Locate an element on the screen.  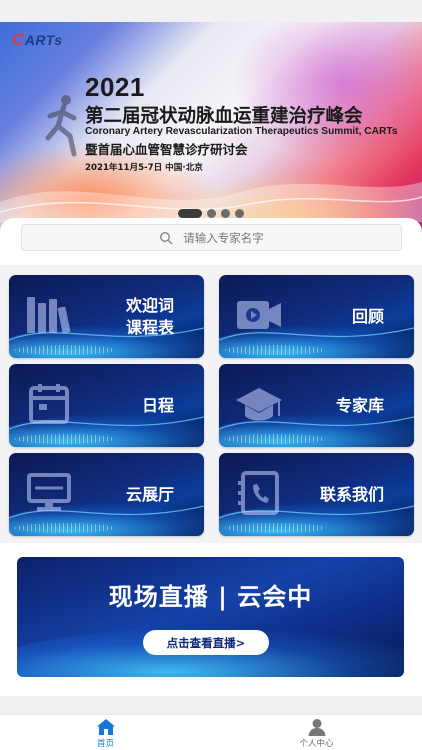
tab-home-label: 首页 is located at coordinates (105, 744).